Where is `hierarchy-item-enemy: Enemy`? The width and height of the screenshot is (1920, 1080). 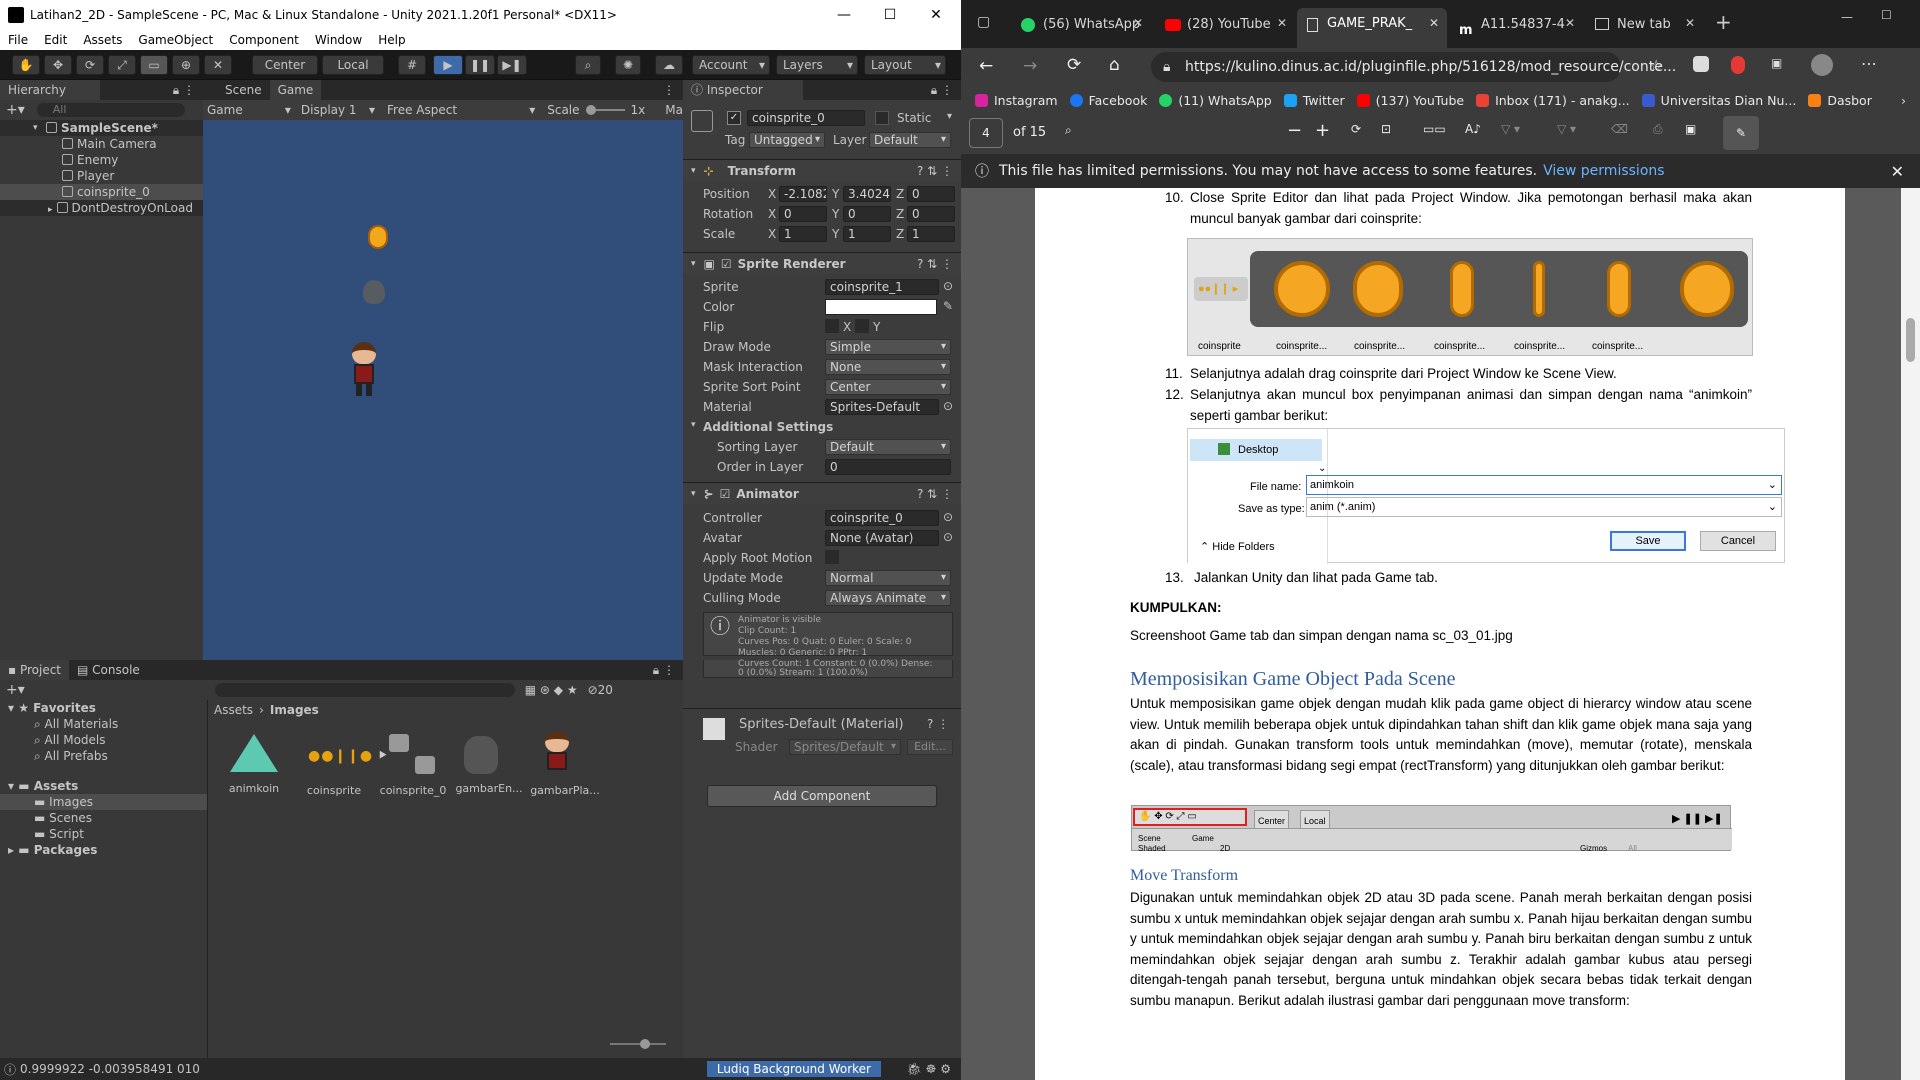 hierarchy-item-enemy: Enemy is located at coordinates (101, 160).